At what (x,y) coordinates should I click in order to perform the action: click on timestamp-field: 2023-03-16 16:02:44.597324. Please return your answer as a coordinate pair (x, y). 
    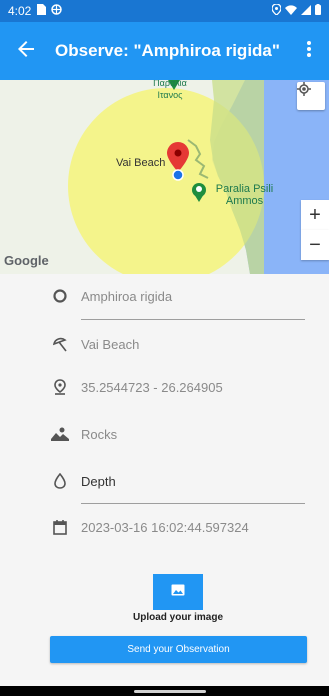
    Looking at the image, I should click on (177, 527).